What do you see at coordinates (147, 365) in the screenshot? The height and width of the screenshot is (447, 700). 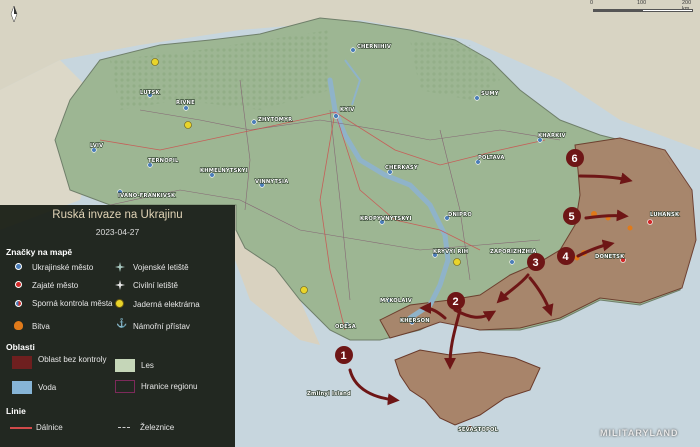 I see `legend-forest: Les` at bounding box center [147, 365].